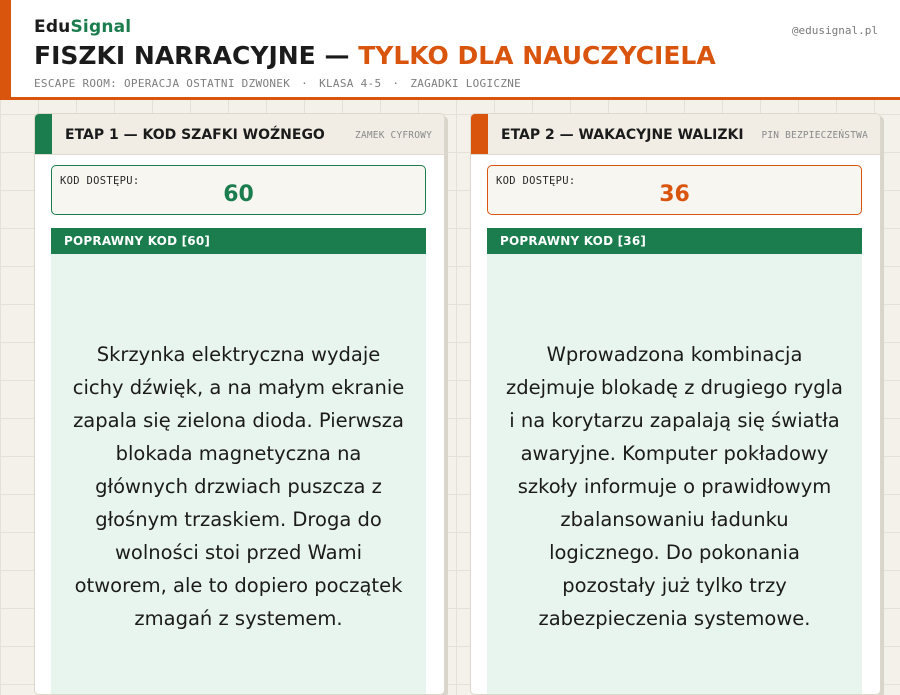  Describe the element at coordinates (52, 27) in the screenshot. I see `brand-part-edu: Edu` at that location.